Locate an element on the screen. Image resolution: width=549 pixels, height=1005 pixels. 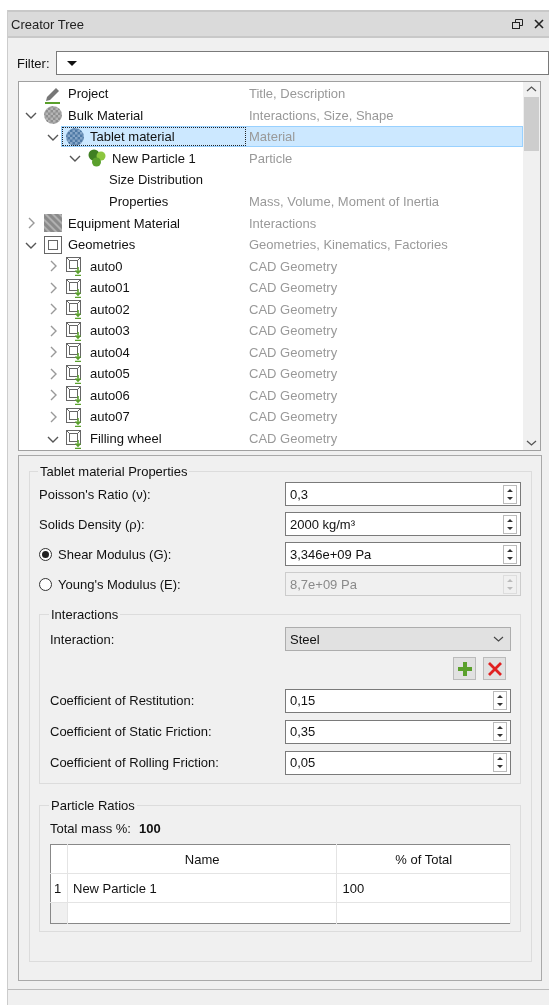
tree-row: auto05 CAD Geometry is located at coordinates (292, 374).